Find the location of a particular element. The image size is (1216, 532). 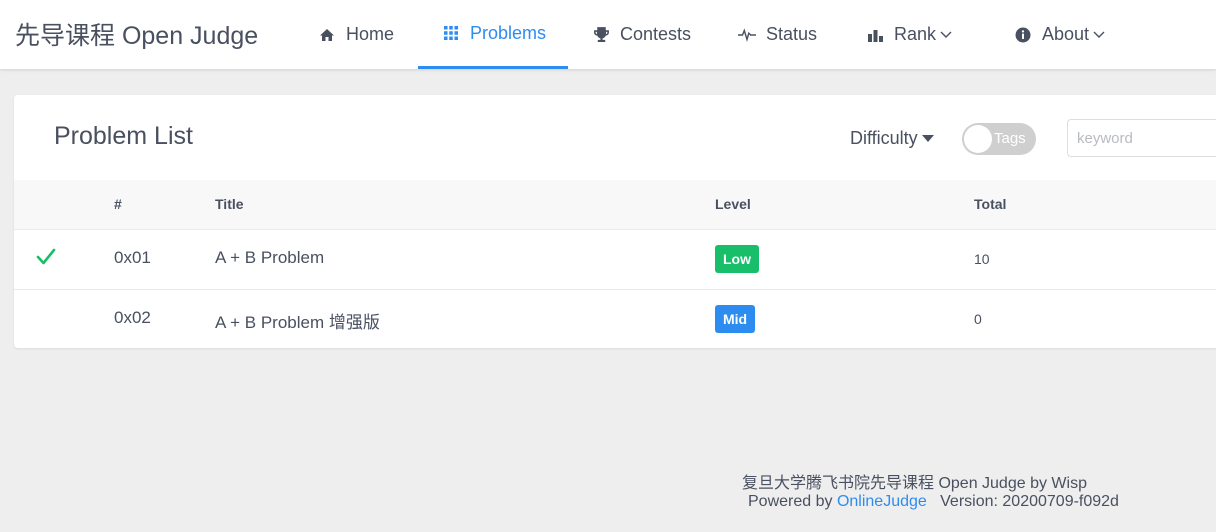

trophy-icon is located at coordinates (601, 35).